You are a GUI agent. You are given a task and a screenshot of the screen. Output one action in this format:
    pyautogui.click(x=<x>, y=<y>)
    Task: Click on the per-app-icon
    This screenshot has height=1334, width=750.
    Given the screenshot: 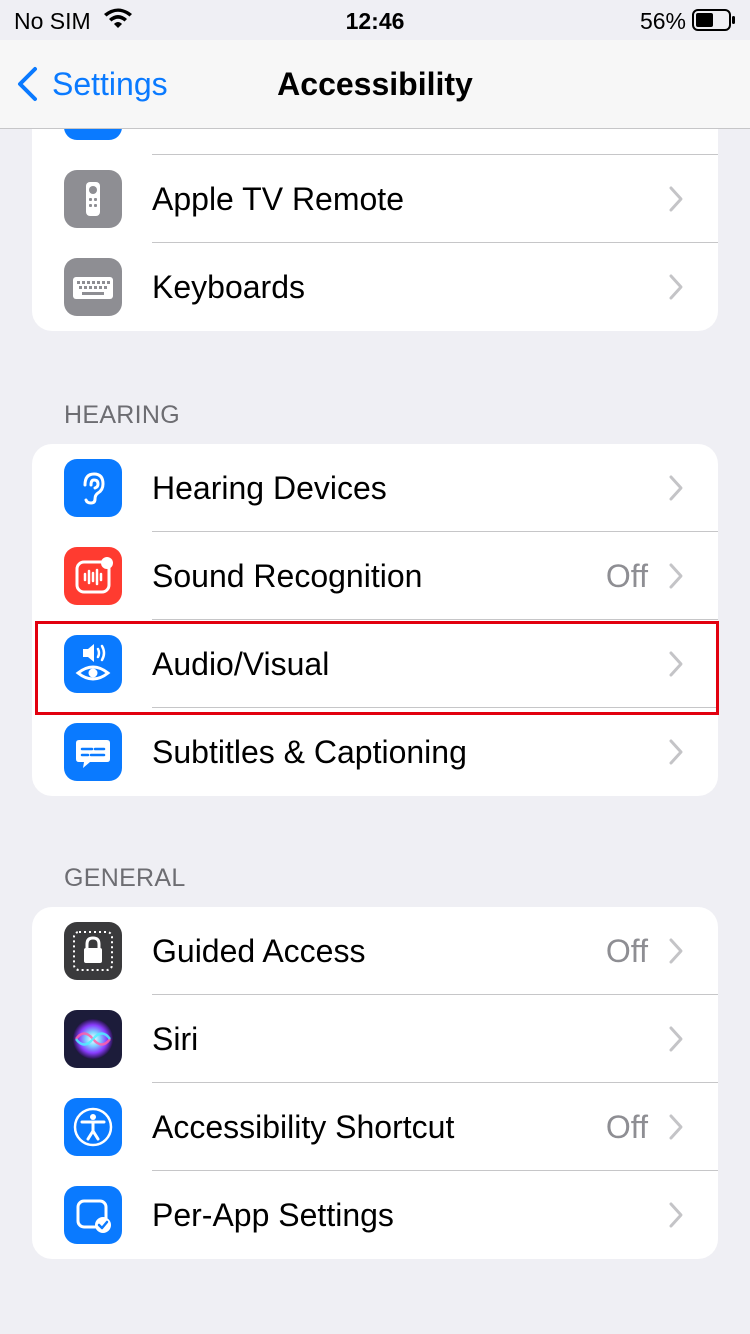 What is the action you would take?
    pyautogui.click(x=93, y=1215)
    